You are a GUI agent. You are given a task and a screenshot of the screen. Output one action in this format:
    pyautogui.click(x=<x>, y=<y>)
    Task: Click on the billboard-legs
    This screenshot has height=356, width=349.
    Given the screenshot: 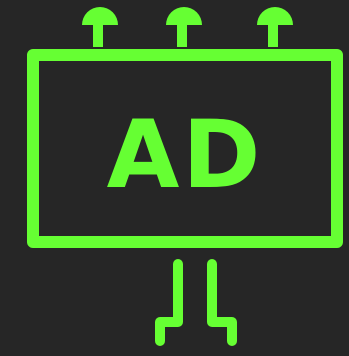 What is the action you would take?
    pyautogui.click(x=196, y=302)
    